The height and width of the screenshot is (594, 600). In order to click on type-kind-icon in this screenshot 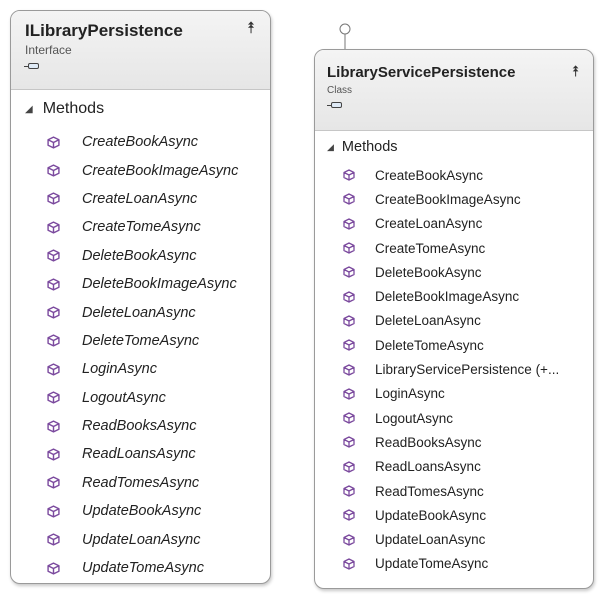, I will do `click(31, 66)`.